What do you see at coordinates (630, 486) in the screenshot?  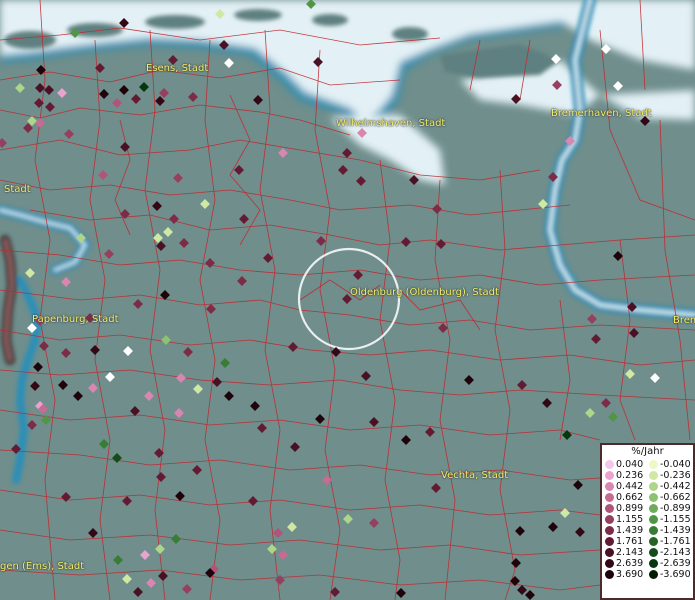 I see `legend-value-positive: 0.442` at bounding box center [630, 486].